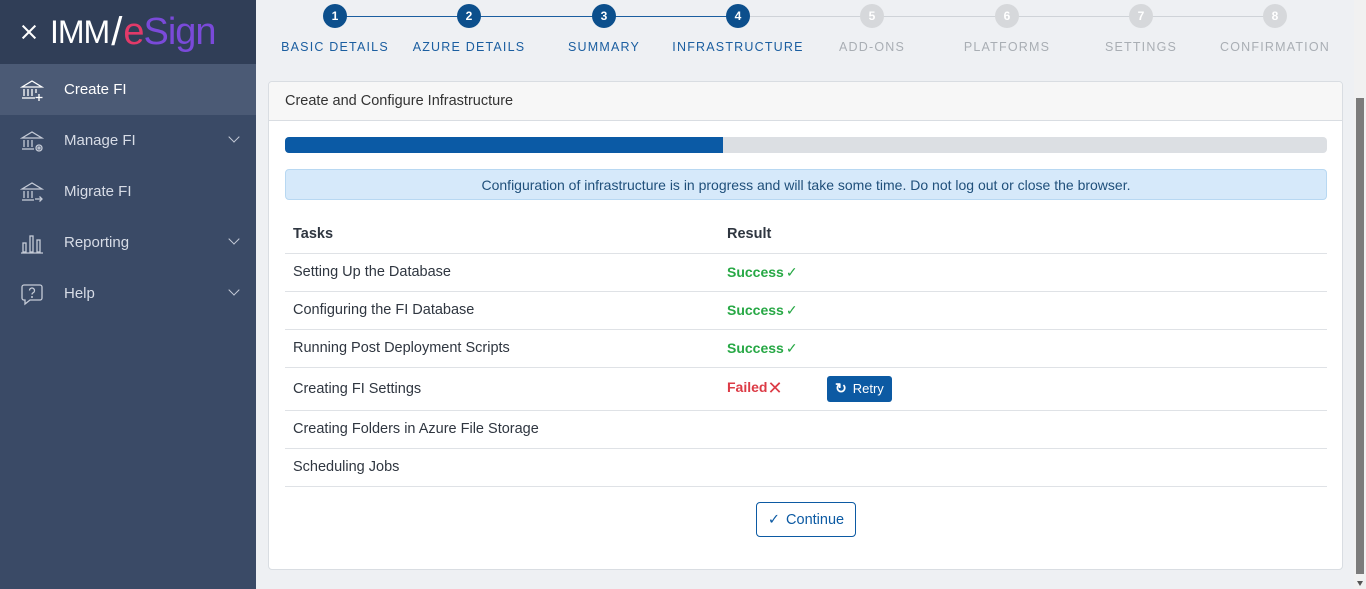  Describe the element at coordinates (32, 192) in the screenshot. I see `bank-arrow-icon` at that location.